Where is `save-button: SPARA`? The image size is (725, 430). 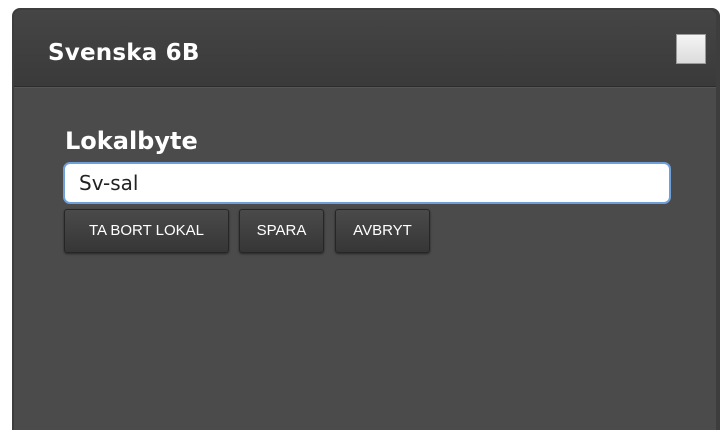 save-button: SPARA is located at coordinates (281, 231).